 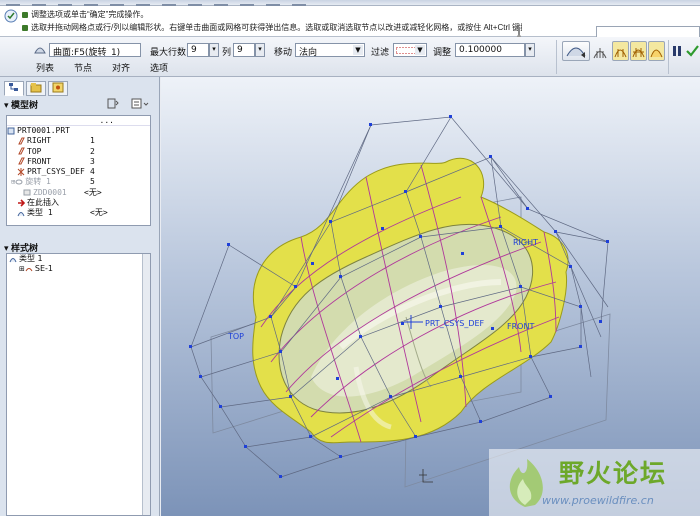 I want to click on forum-watermark: 野火论坛 www.proewildfire.cn, so click(x=594, y=482).